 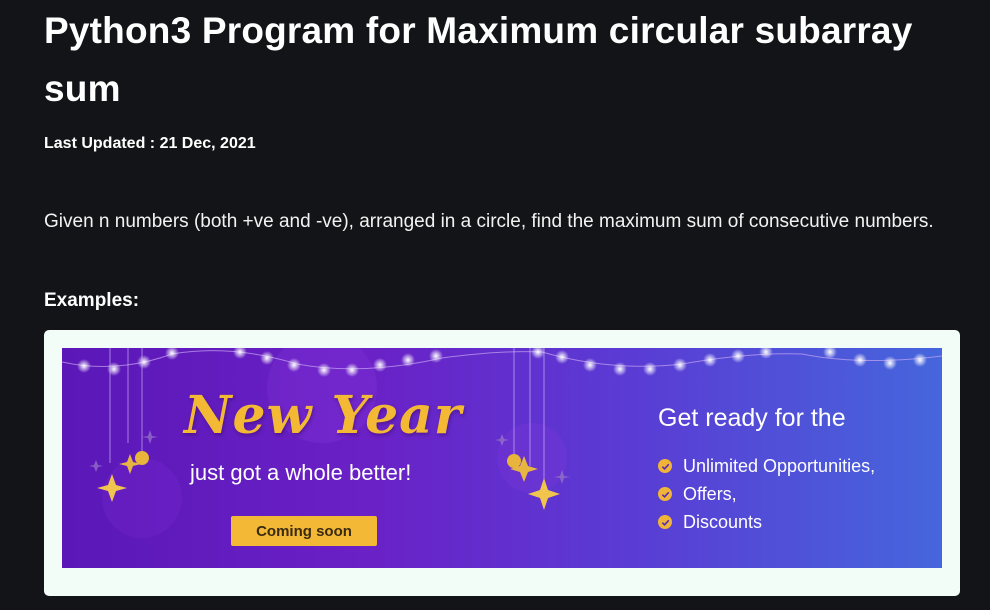 What do you see at coordinates (150, 143) in the screenshot?
I see `last-updated-date: Last Updated : 21 Dec, 2021` at bounding box center [150, 143].